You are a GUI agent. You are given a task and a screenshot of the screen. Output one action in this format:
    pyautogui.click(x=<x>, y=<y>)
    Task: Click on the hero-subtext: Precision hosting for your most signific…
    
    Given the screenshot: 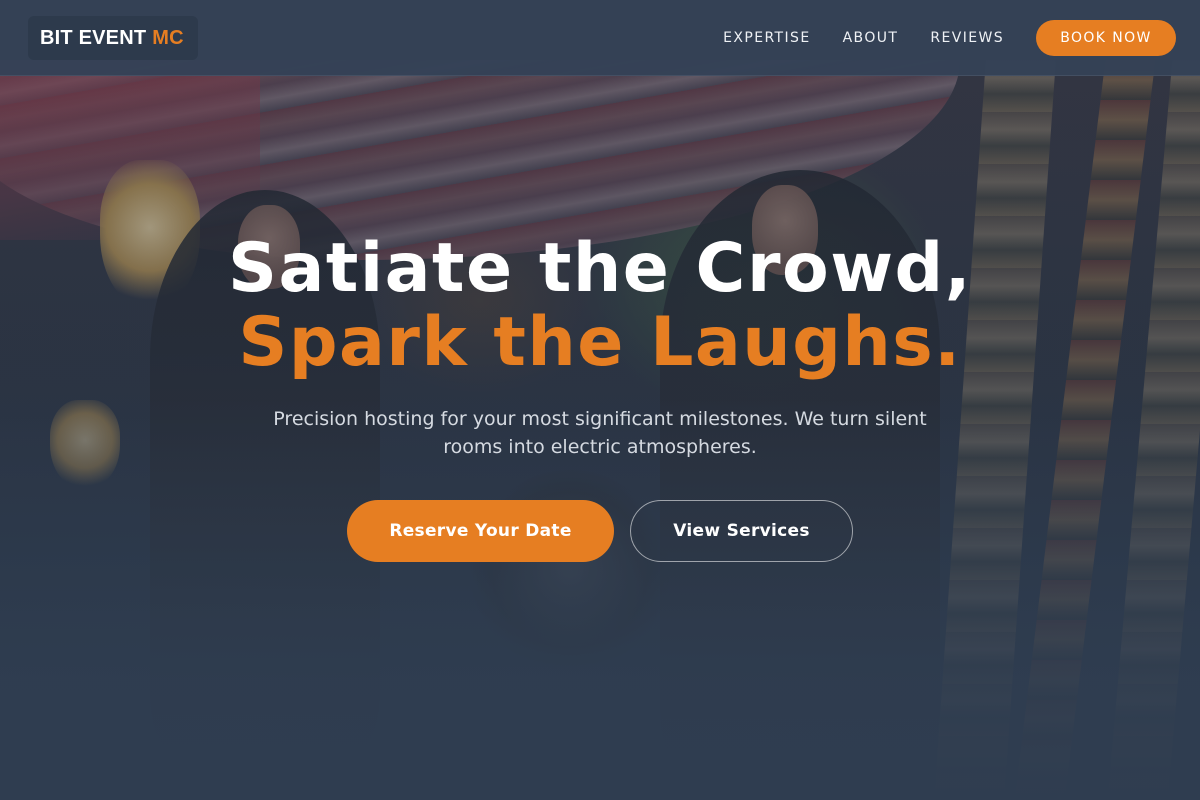 What is the action you would take?
    pyautogui.click(x=600, y=433)
    